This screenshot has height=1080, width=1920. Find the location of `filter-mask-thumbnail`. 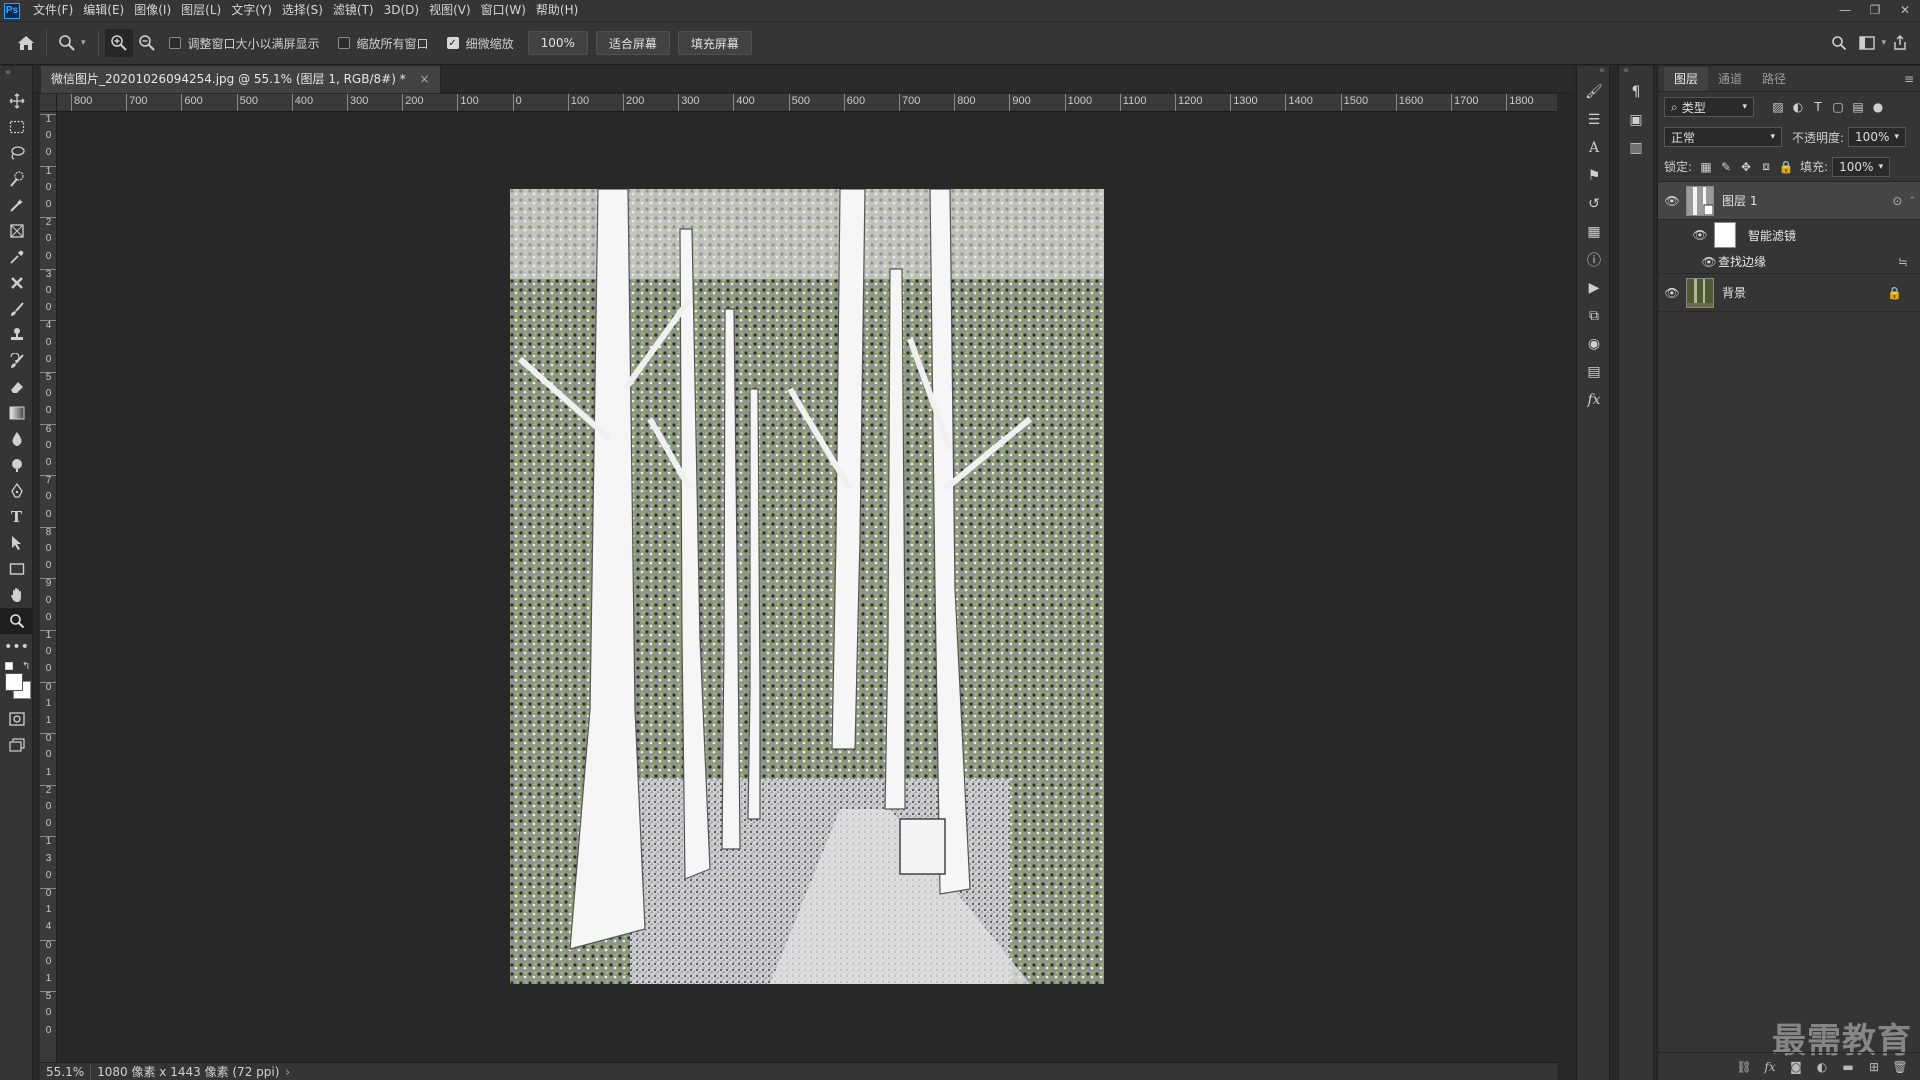

filter-mask-thumbnail is located at coordinates (1725, 235).